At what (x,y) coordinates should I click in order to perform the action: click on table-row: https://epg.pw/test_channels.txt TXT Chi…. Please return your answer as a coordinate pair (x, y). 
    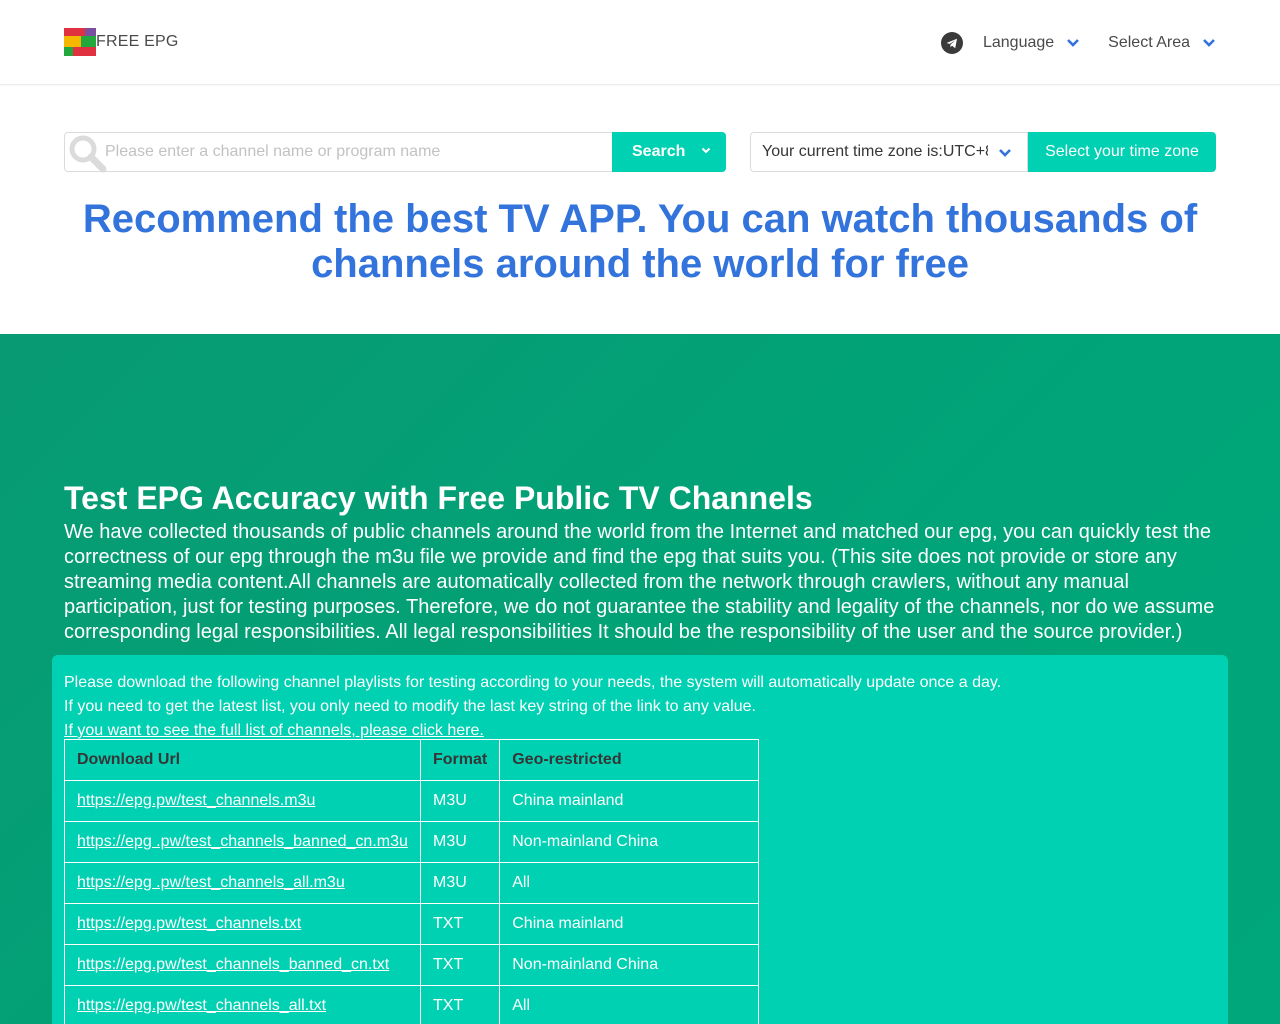
    Looking at the image, I should click on (412, 924).